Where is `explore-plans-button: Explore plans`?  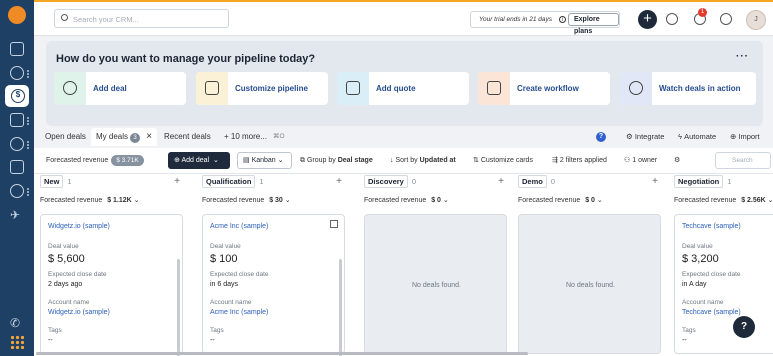 explore-plans-button: Explore plans is located at coordinates (593, 24).